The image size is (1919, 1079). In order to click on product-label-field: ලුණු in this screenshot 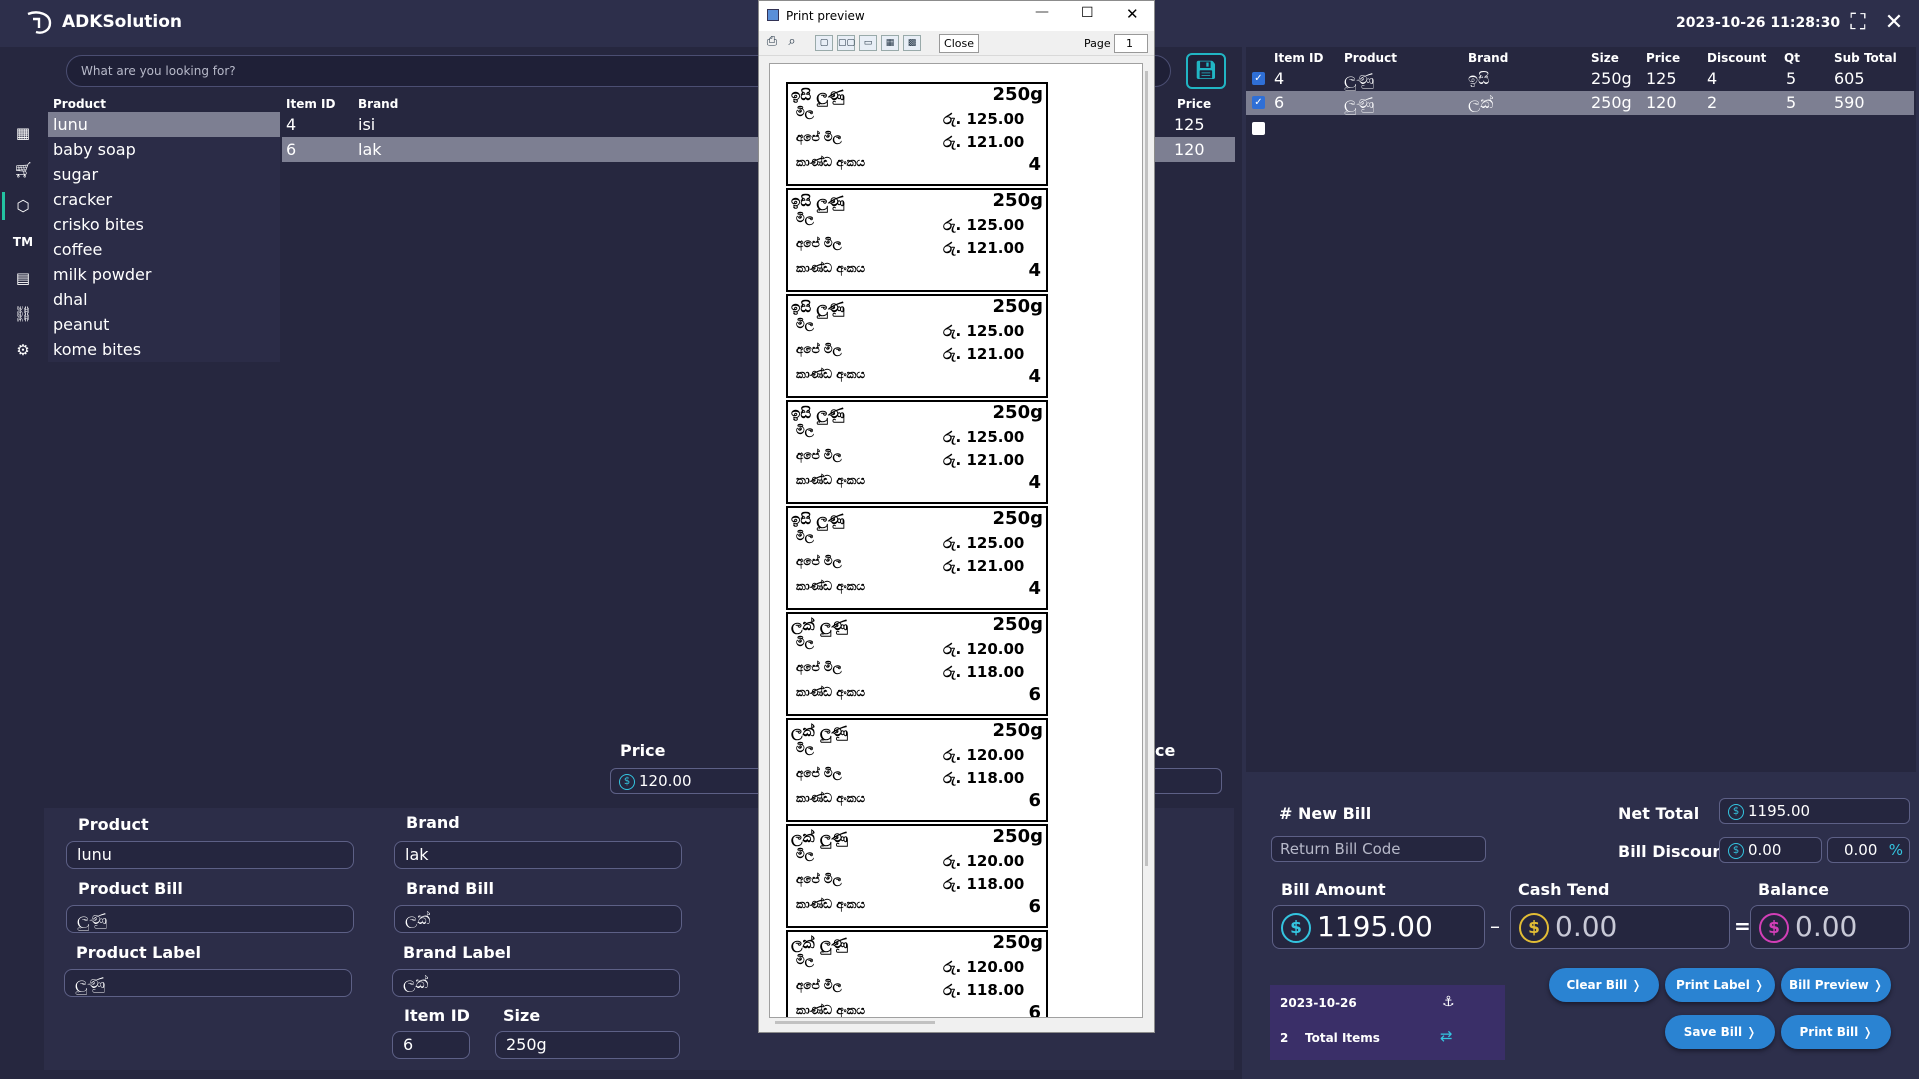, I will do `click(208, 983)`.